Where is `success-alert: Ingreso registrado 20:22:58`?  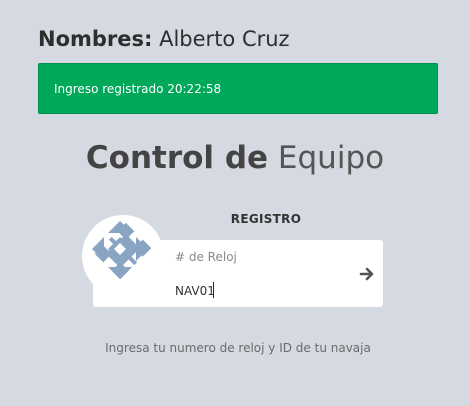 success-alert: Ingreso registrado 20:22:58 is located at coordinates (238, 88).